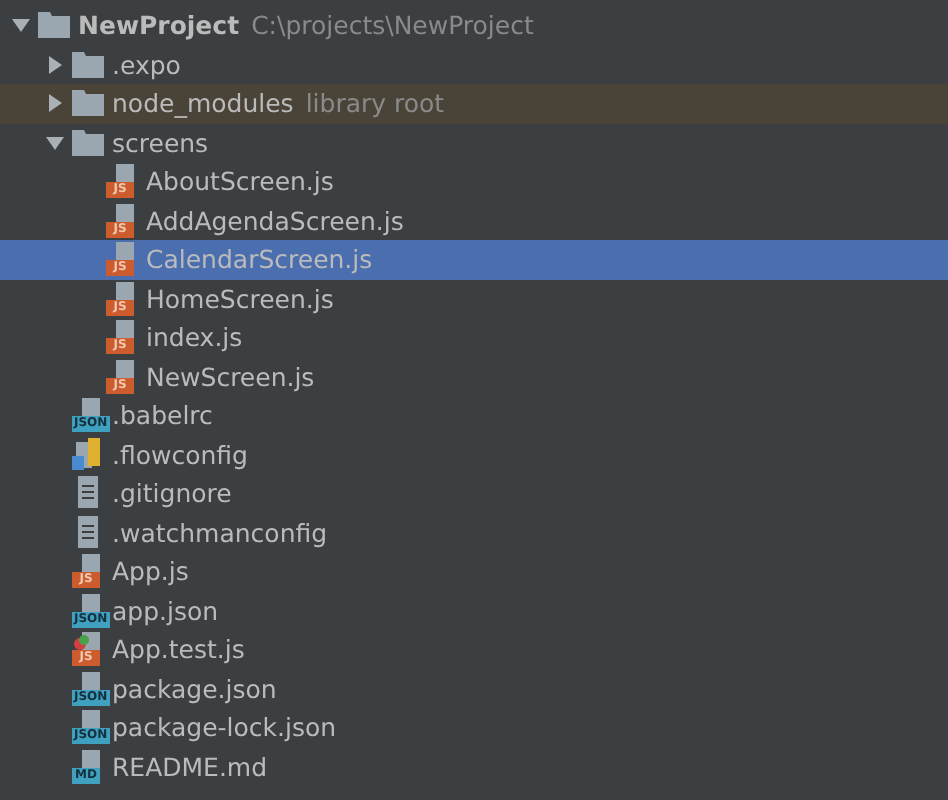  Describe the element at coordinates (275, 220) in the screenshot. I see `item-label: AddAgendaScreen.js` at that location.